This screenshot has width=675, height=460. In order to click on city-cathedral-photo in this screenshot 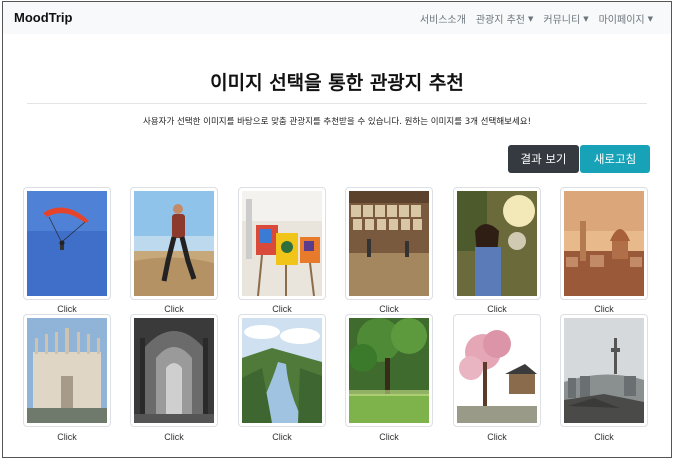, I will do `click(604, 243)`.